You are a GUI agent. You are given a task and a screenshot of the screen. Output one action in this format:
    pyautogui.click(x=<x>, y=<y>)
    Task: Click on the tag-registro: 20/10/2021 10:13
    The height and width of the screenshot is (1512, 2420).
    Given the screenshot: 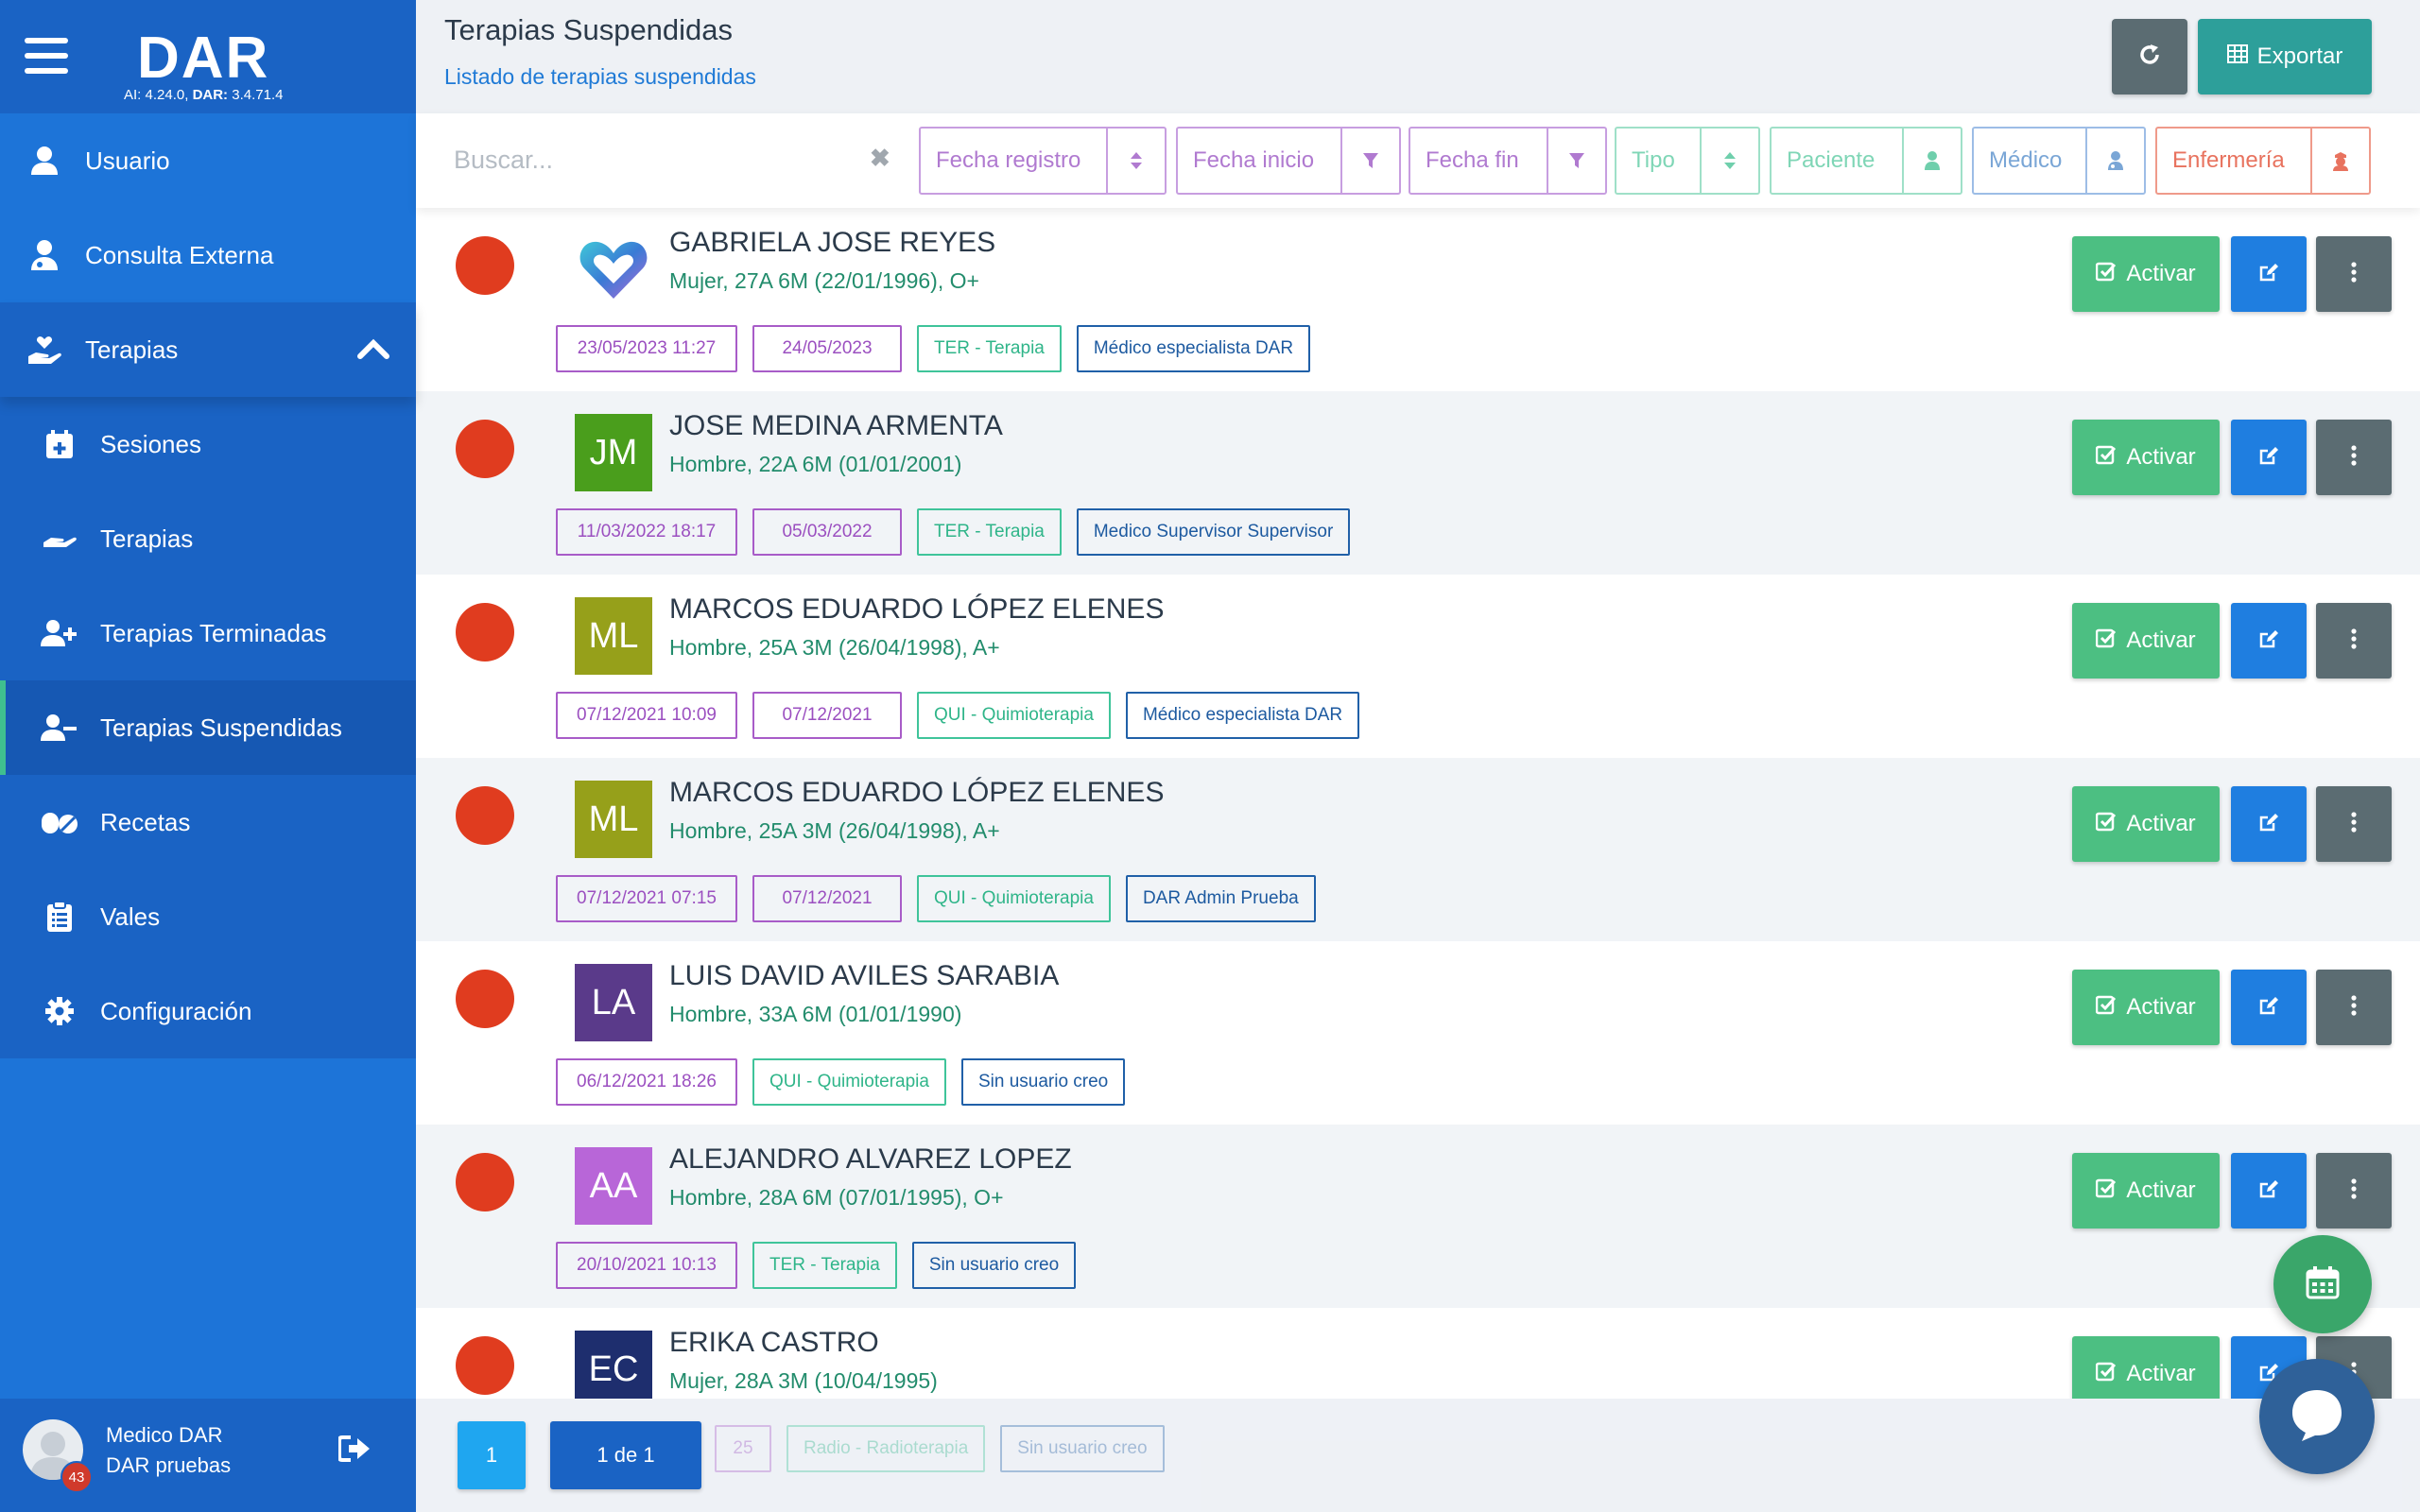 What is the action you would take?
    pyautogui.click(x=646, y=1265)
    